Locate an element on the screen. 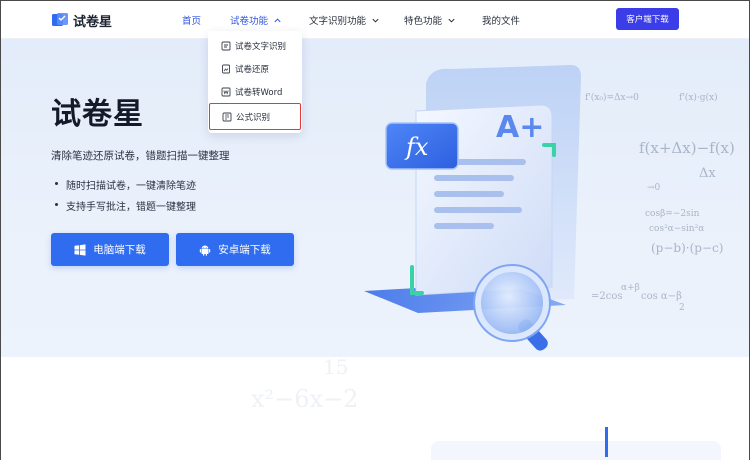 This screenshot has width=750, height=460. faint-formula-text: x²−6x−2 is located at coordinates (305, 399).